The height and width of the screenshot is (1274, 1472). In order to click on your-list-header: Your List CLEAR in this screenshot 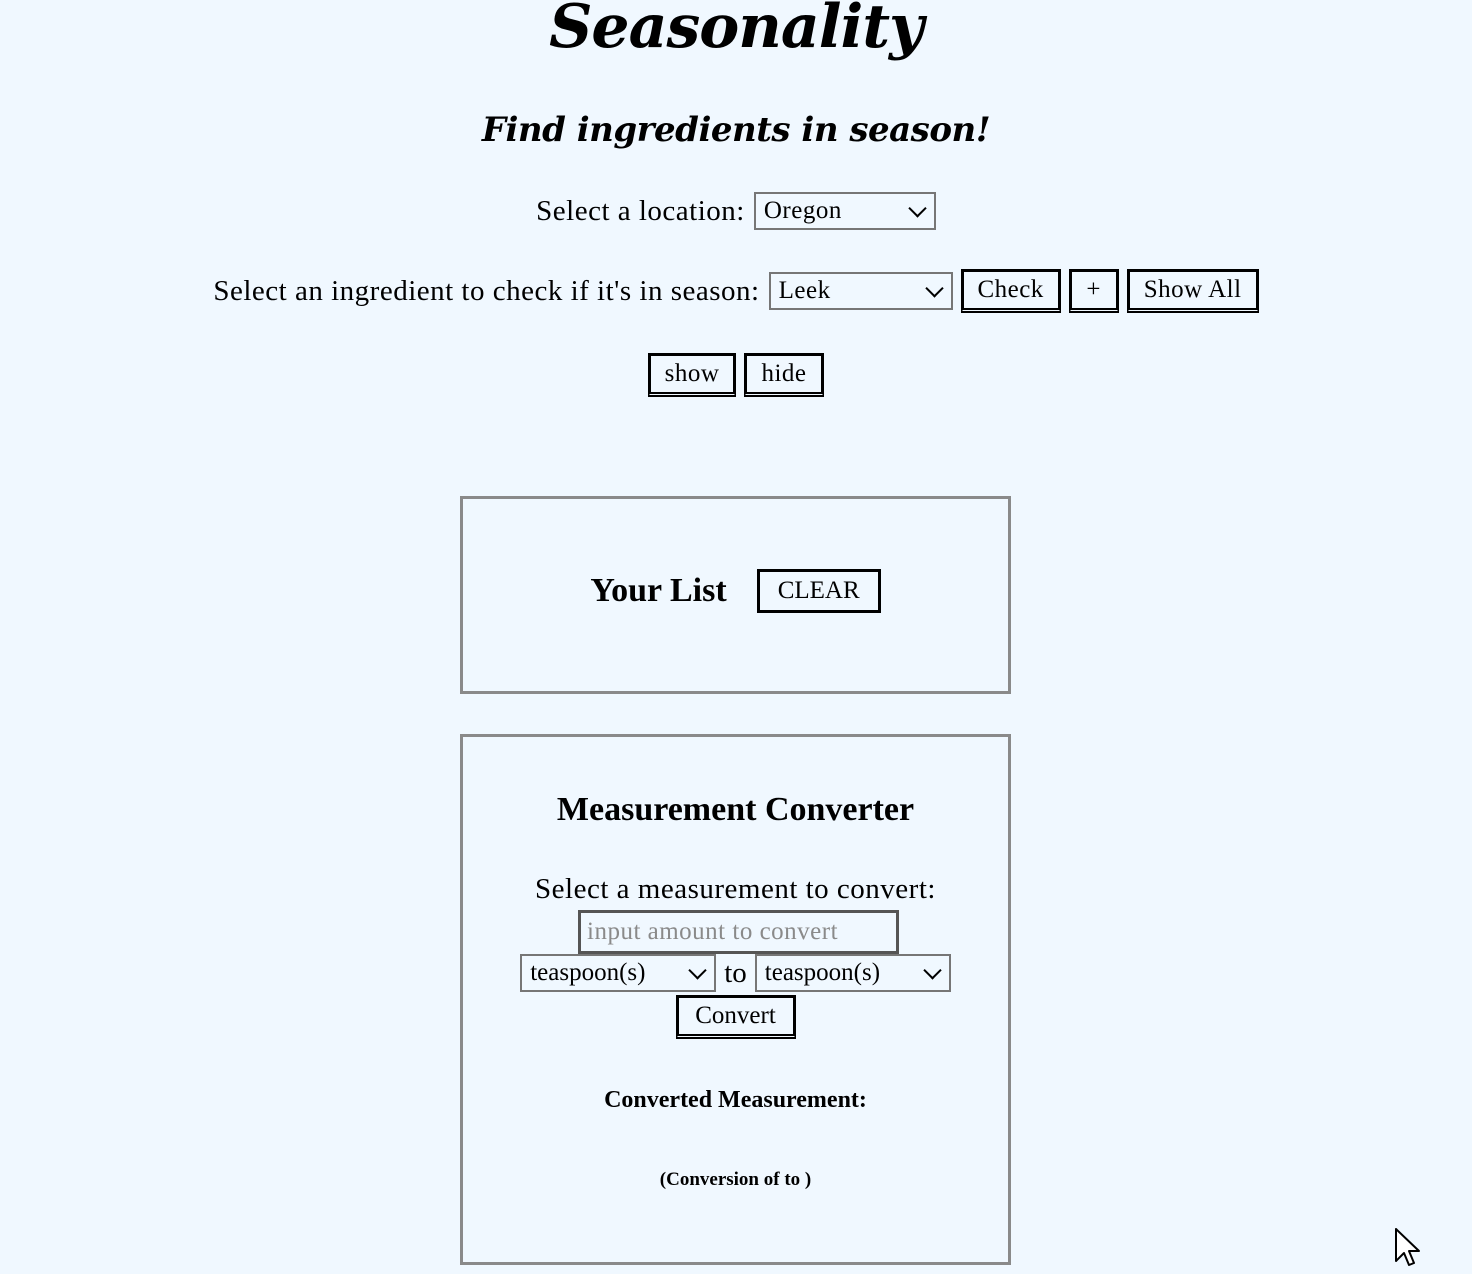, I will do `click(735, 591)`.